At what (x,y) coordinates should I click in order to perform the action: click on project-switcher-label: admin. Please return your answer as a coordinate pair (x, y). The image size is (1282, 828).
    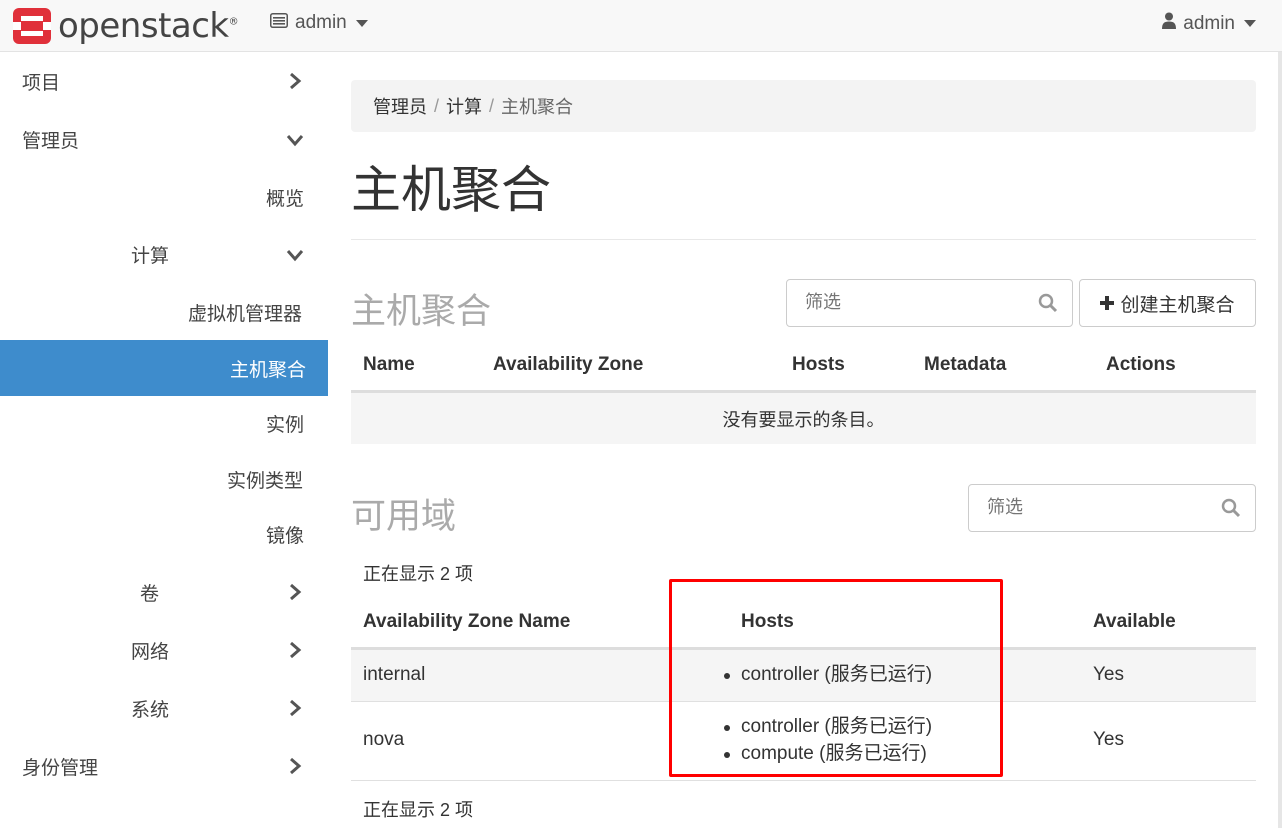
    Looking at the image, I should click on (321, 22).